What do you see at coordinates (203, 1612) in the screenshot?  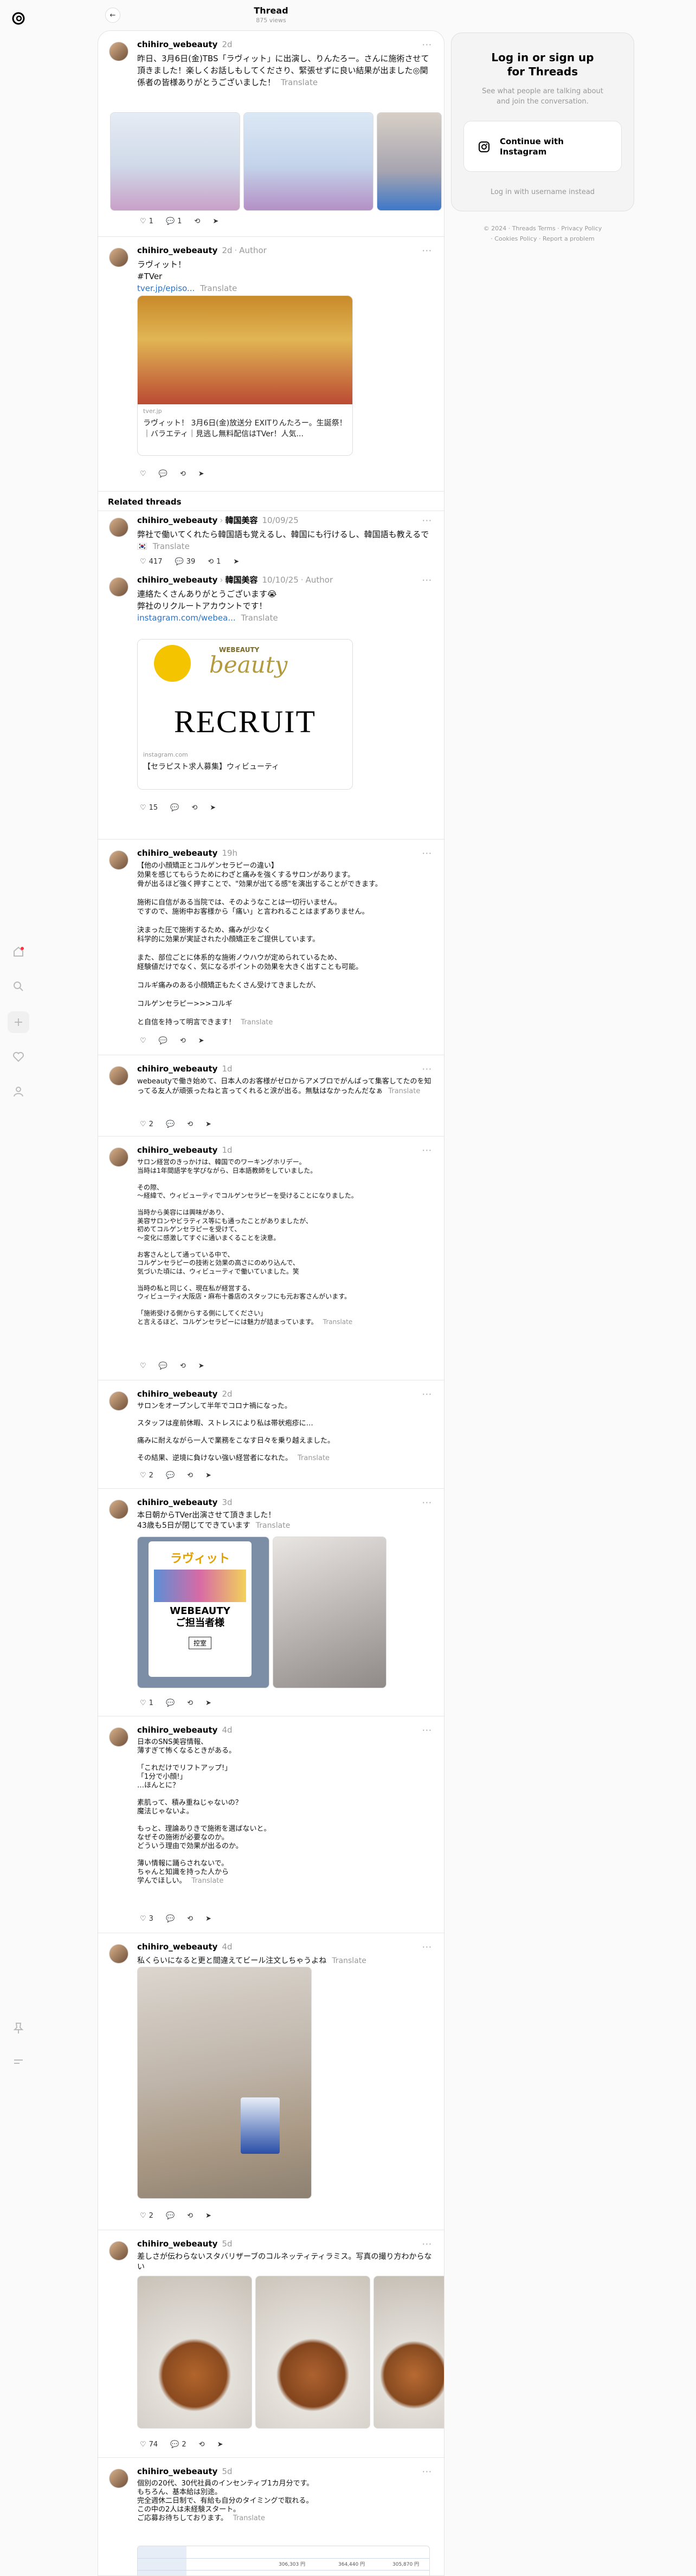 I see `photo: ラヴィット WEBEAUTY ご担当者様 控室` at bounding box center [203, 1612].